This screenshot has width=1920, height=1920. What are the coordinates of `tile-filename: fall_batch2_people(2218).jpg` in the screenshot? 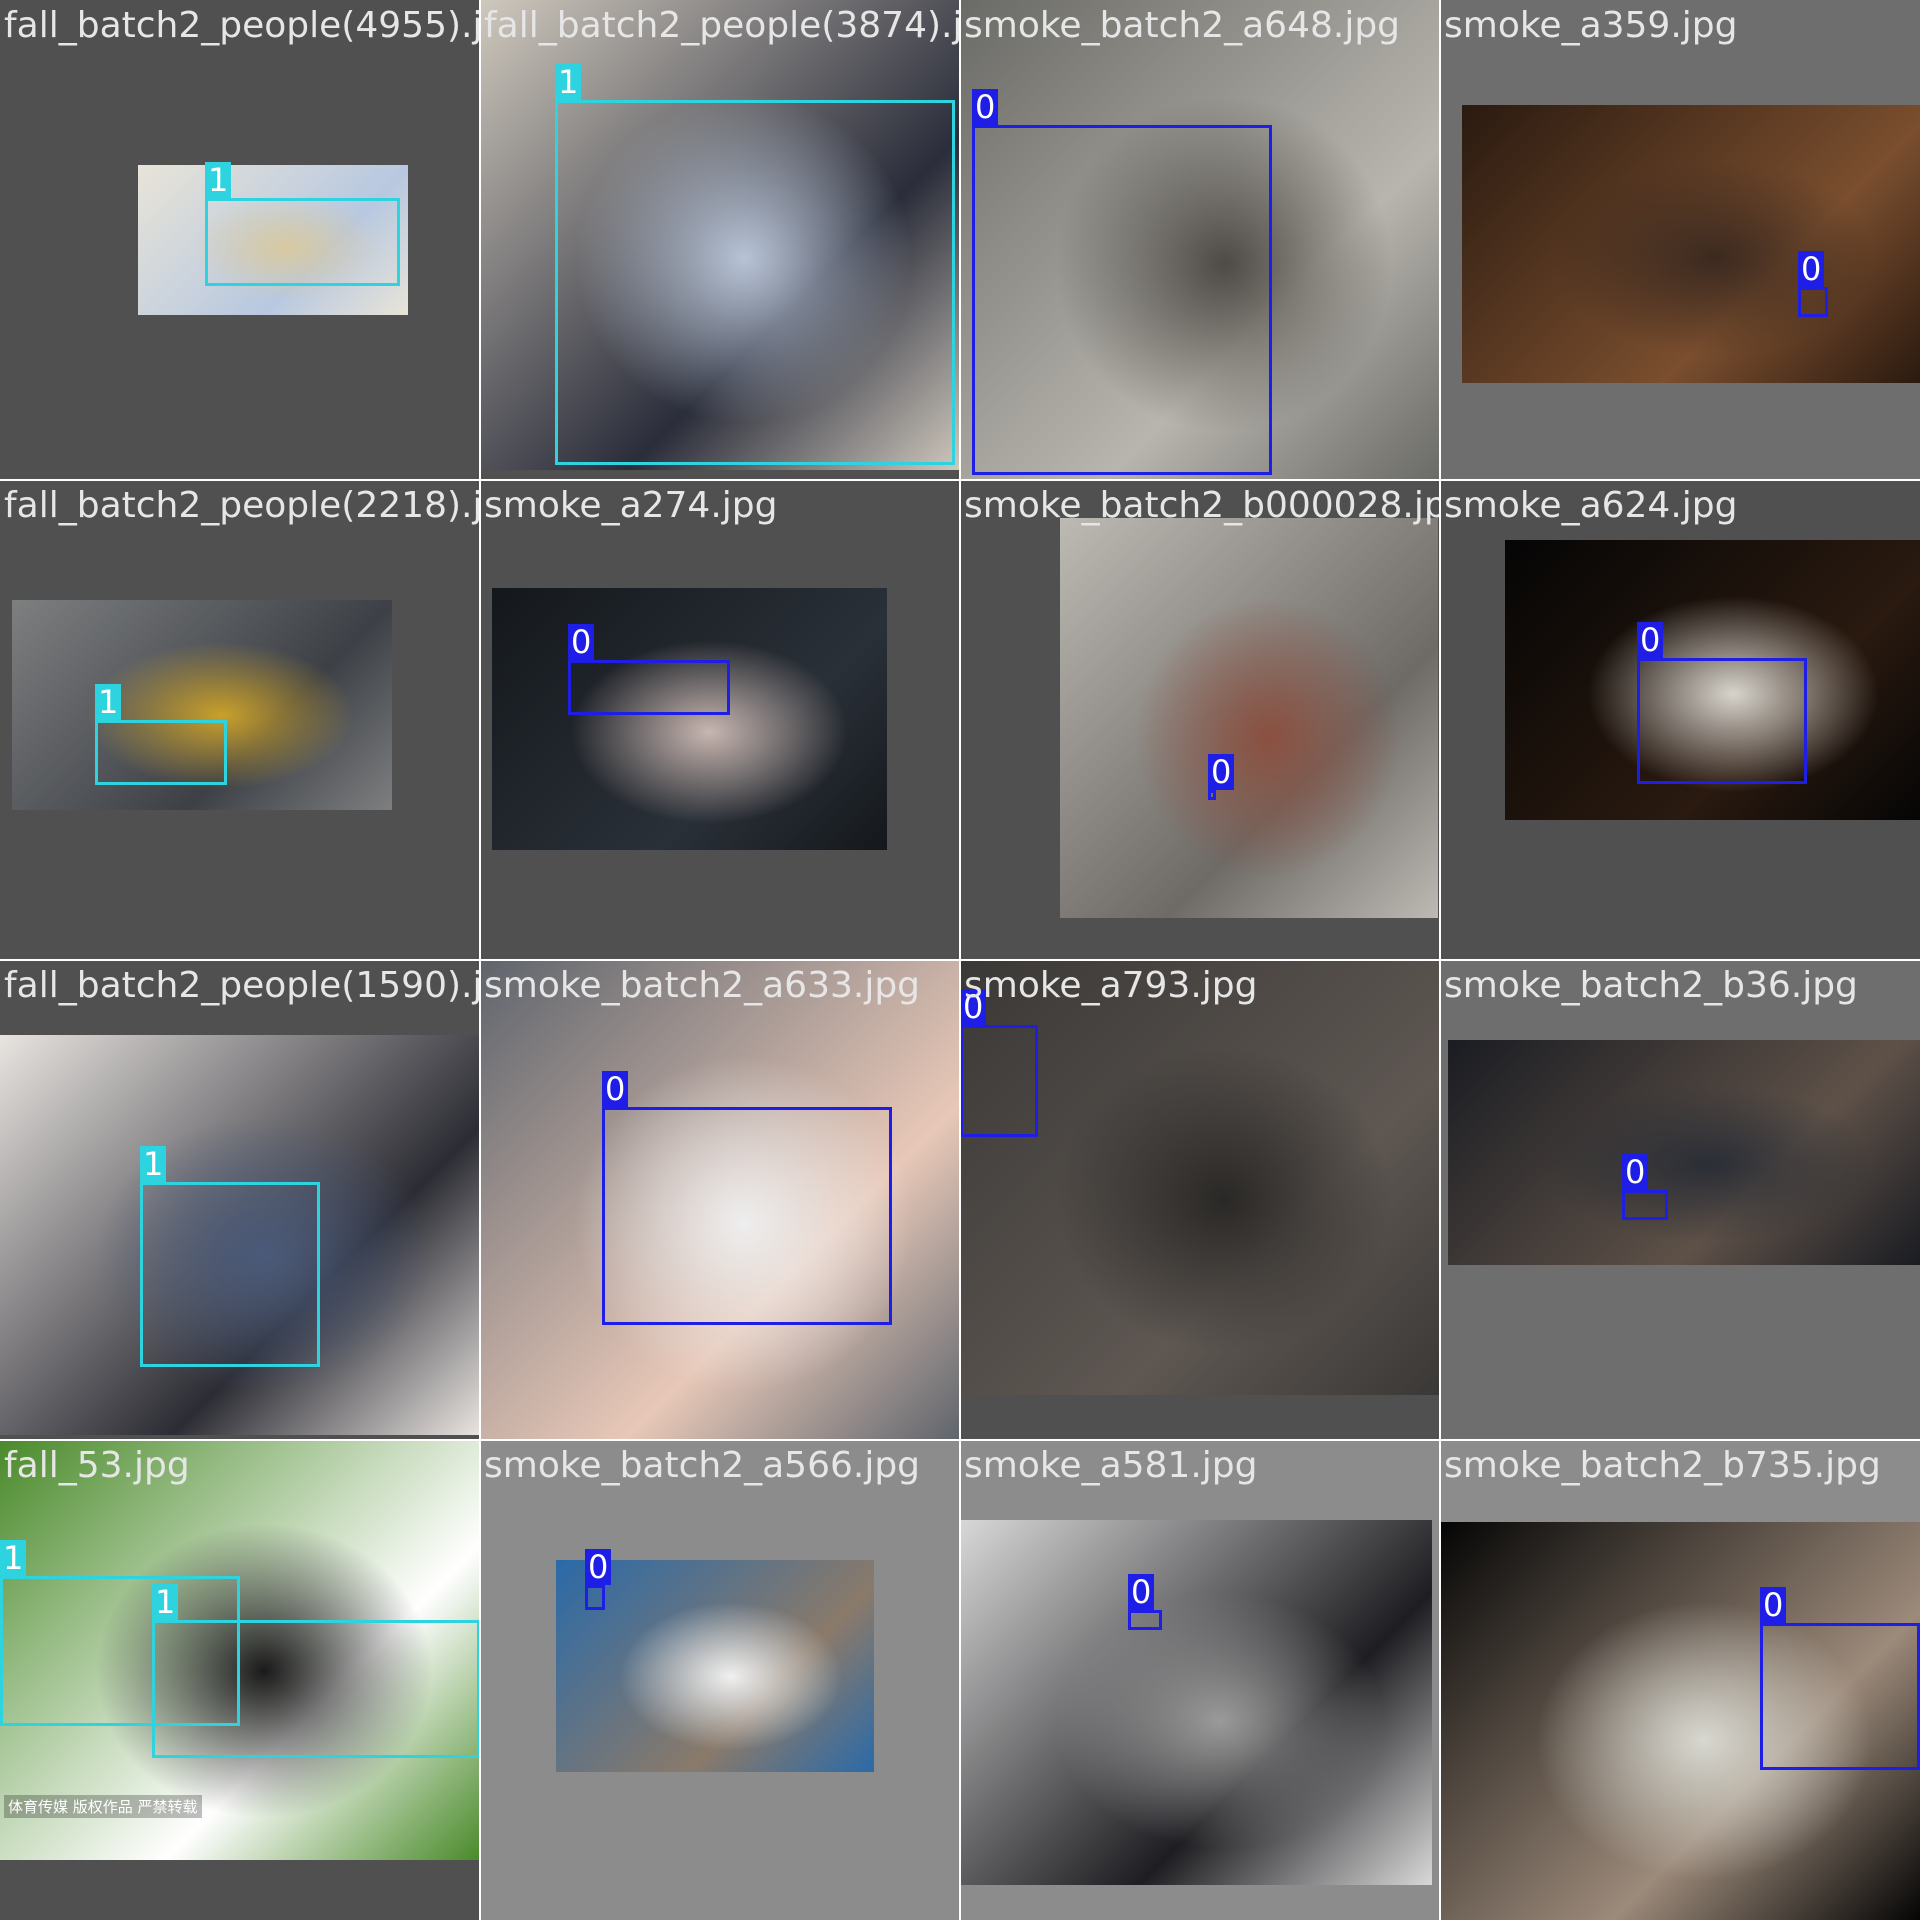 It's located at (242, 505).